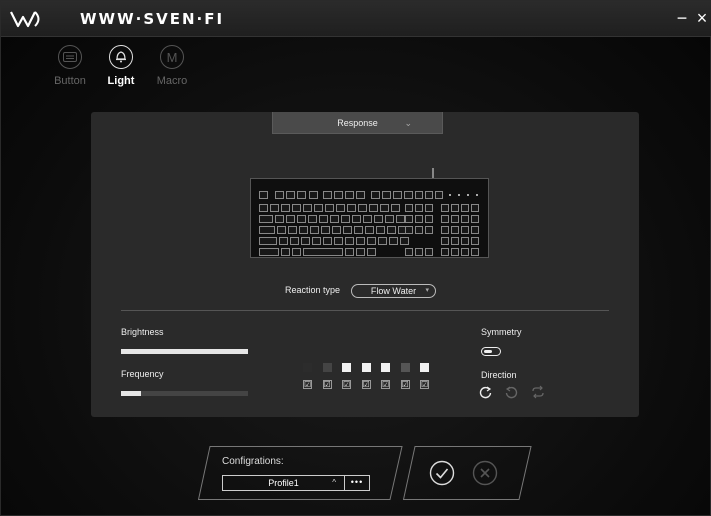 This screenshot has width=711, height=516. I want to click on tab-button: Button, so click(70, 66).